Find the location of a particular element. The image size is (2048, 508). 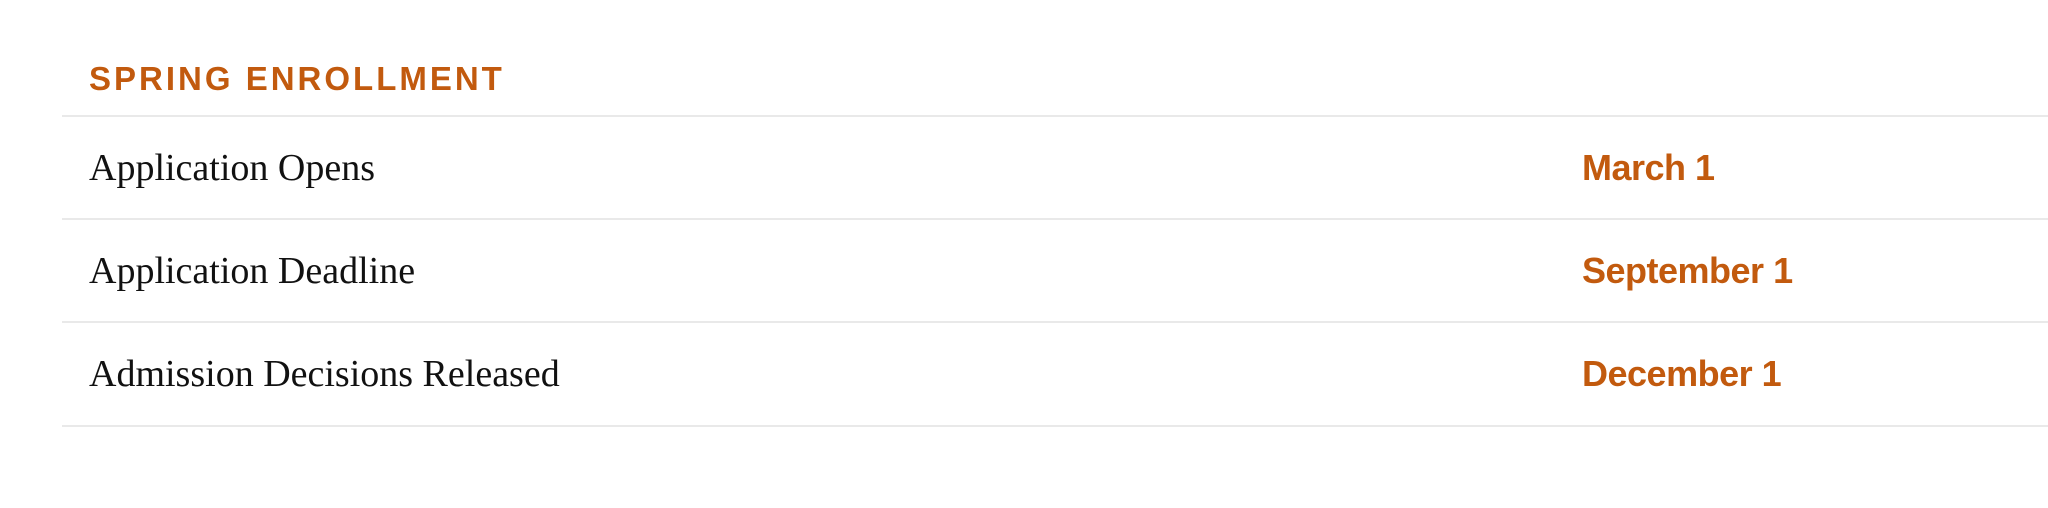

event-date: September 1 is located at coordinates (1687, 270).